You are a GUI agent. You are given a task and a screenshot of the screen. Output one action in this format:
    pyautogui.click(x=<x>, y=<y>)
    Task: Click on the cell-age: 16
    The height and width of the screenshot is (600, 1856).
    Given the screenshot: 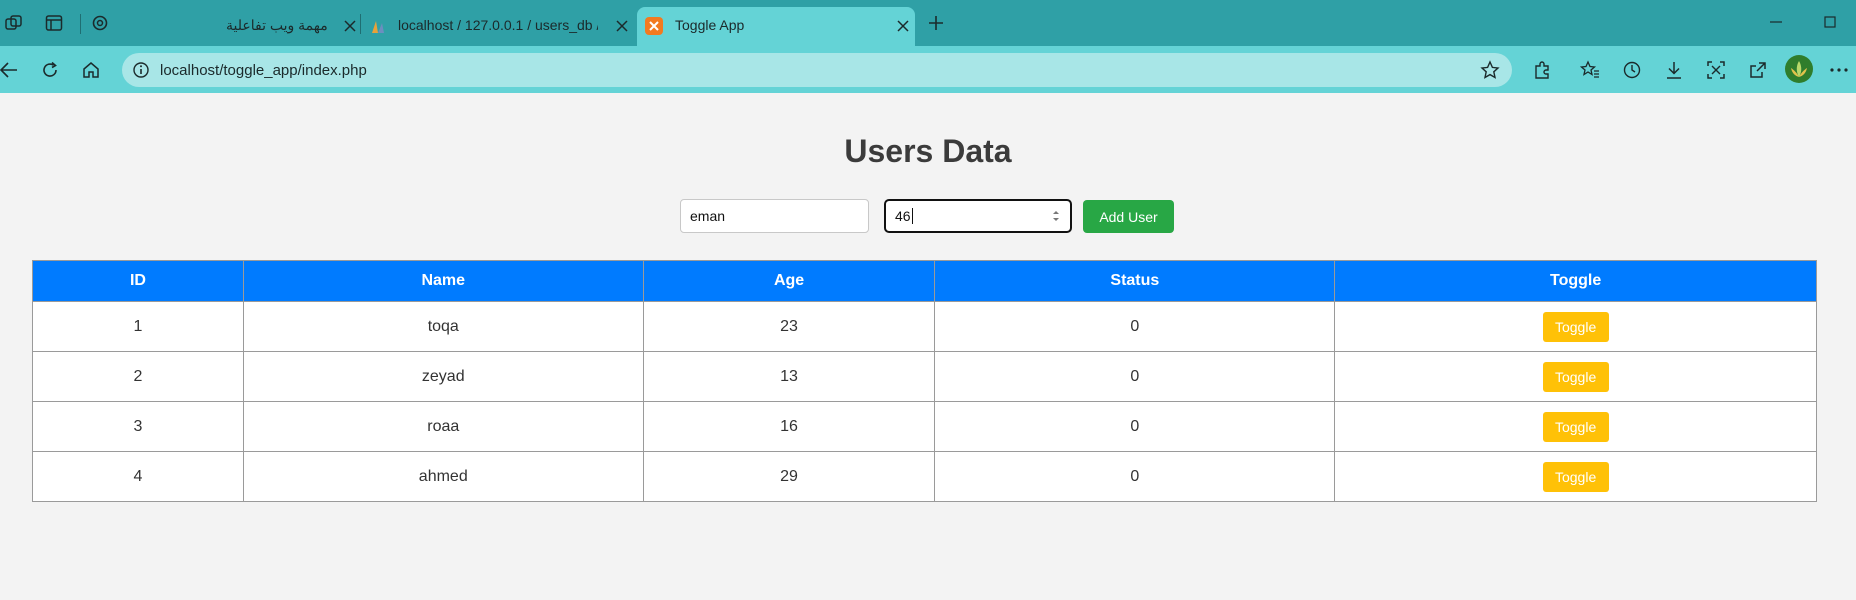 What is the action you would take?
    pyautogui.click(x=789, y=426)
    